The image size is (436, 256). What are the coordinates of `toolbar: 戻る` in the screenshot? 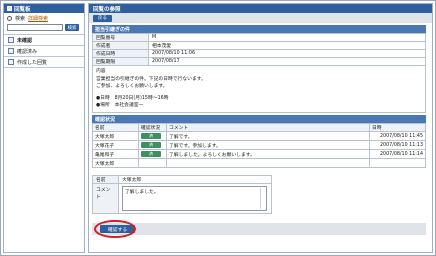 It's located at (260, 18).